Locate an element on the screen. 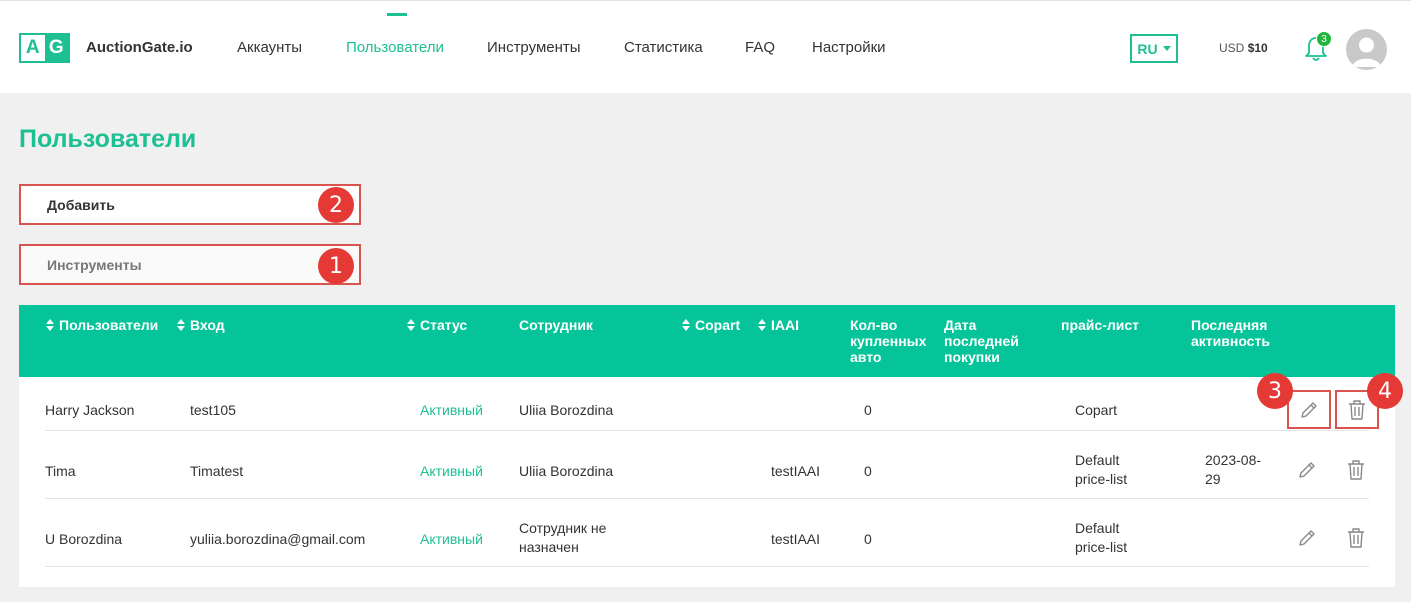 This screenshot has height=602, width=1411. cell-login: Timatest is located at coordinates (217, 471).